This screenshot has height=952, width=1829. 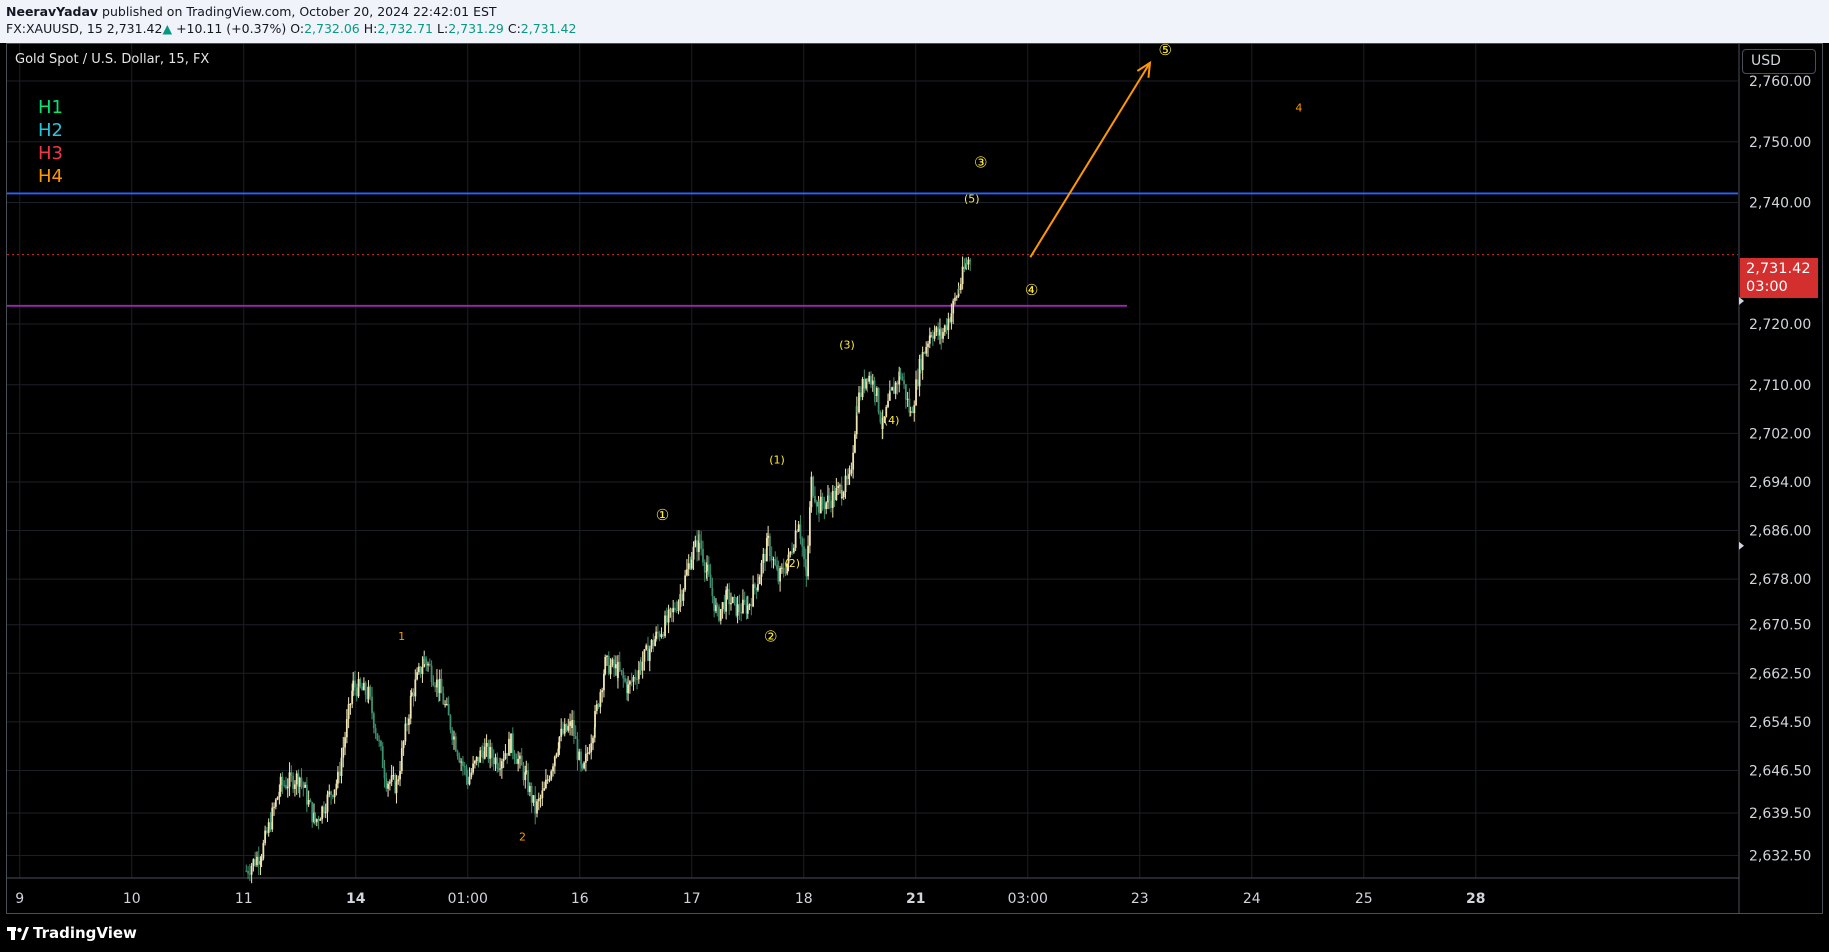 What do you see at coordinates (244, 899) in the screenshot?
I see `time-axis-label: 11` at bounding box center [244, 899].